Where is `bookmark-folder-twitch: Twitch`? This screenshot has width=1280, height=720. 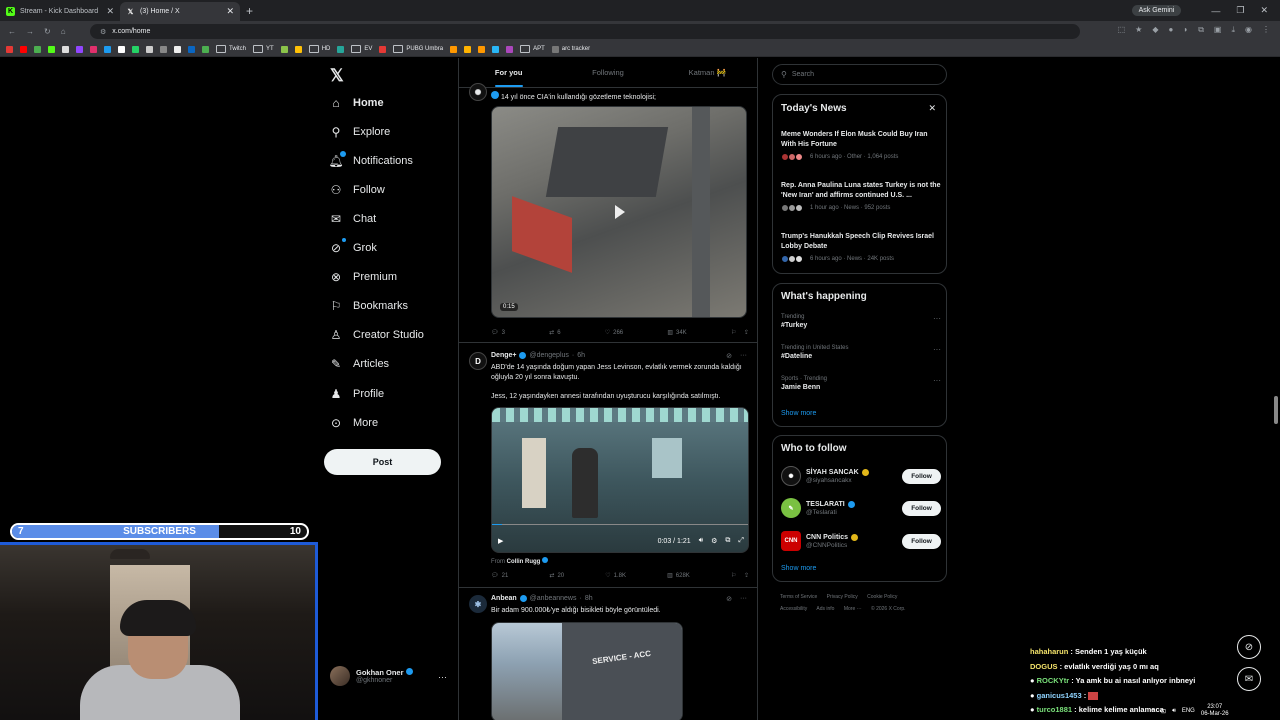 bookmark-folder-twitch: Twitch is located at coordinates (231, 49).